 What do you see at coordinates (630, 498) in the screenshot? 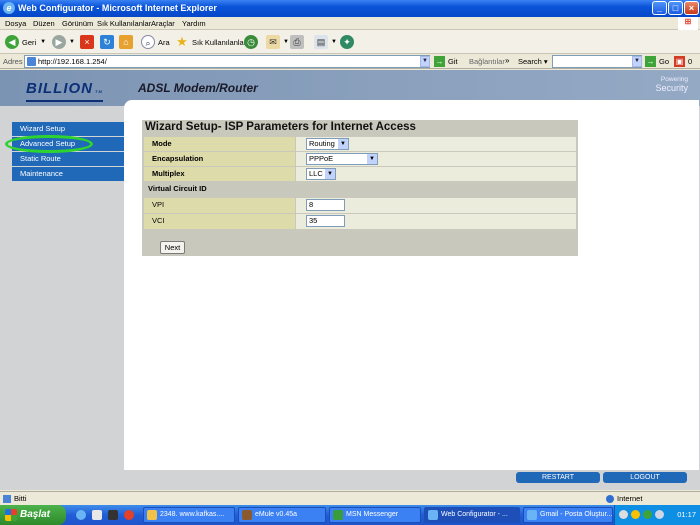
I see `zone-text: Internet` at bounding box center [630, 498].